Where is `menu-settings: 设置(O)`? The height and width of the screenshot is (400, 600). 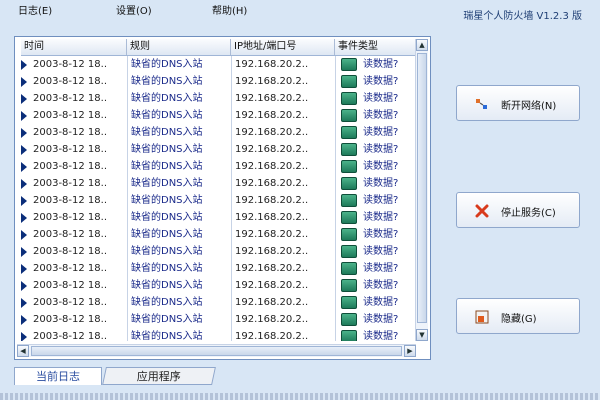 menu-settings: 设置(O) is located at coordinates (134, 9).